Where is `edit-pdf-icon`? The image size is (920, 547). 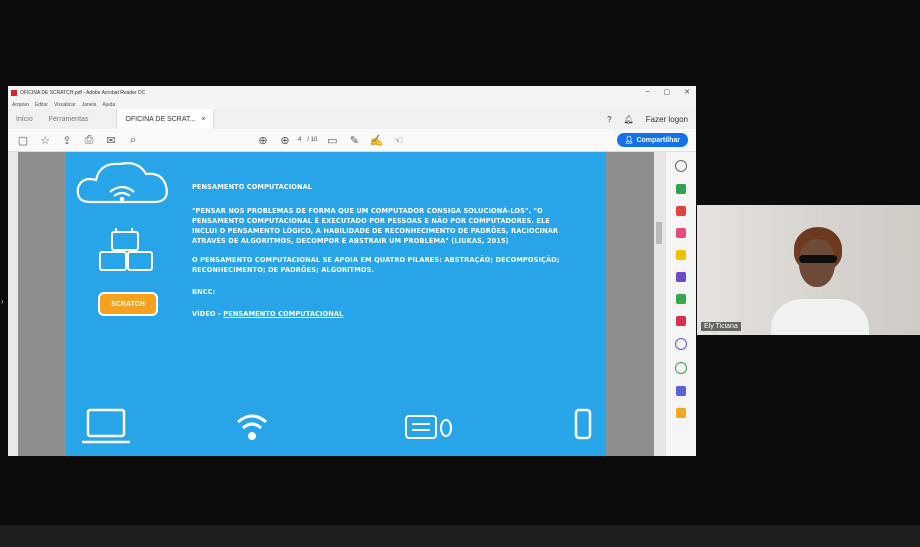 edit-pdf-icon is located at coordinates (681, 233).